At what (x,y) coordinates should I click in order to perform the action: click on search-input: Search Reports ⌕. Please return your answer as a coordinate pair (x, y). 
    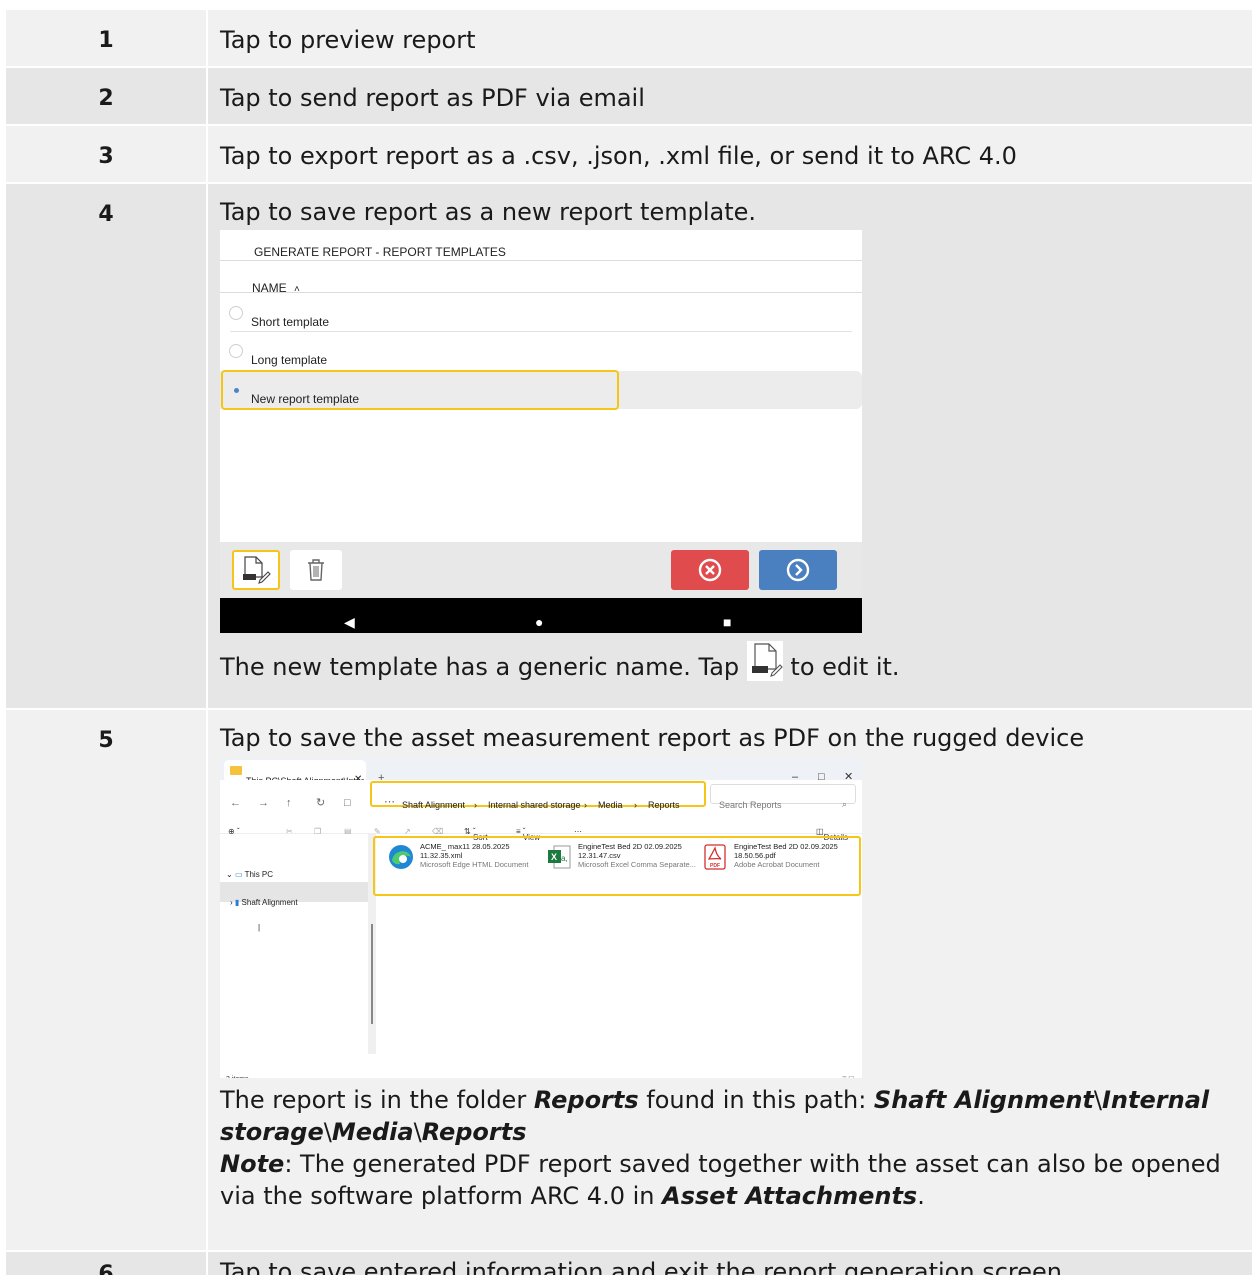
    Looking at the image, I should click on (783, 797).